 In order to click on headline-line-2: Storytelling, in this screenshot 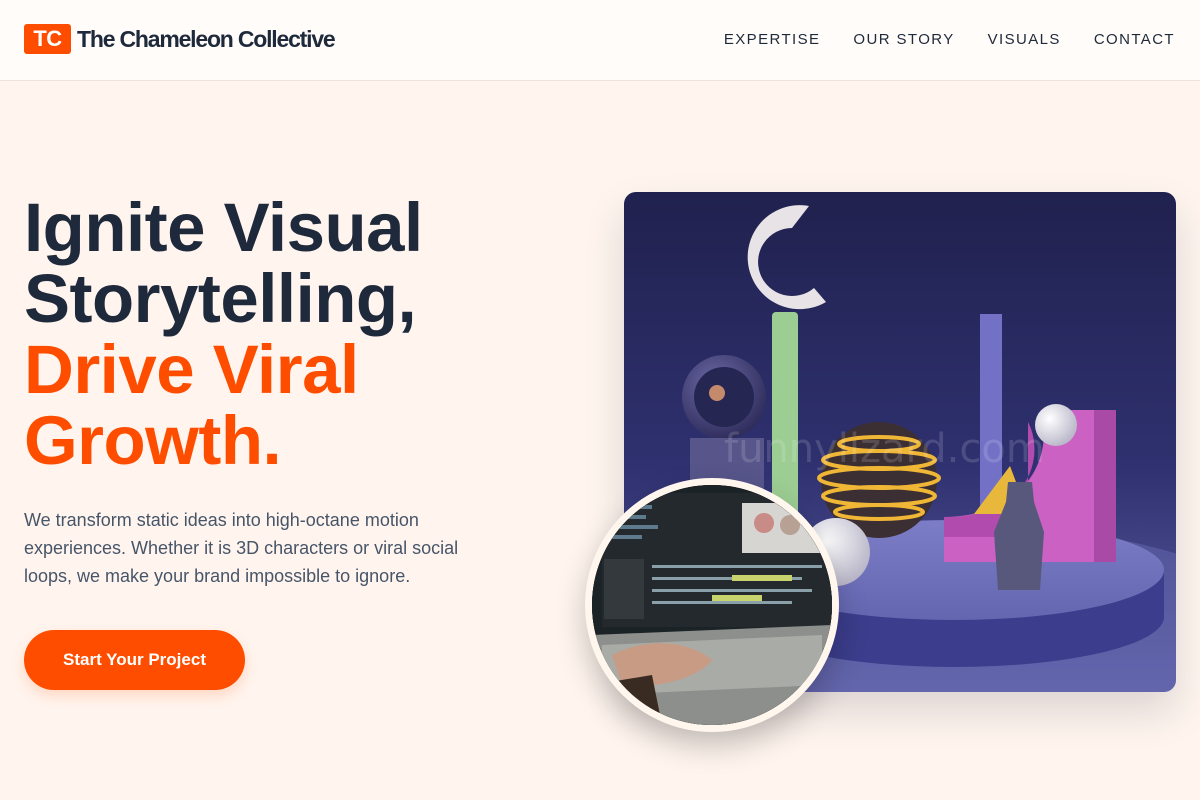, I will do `click(220, 298)`.